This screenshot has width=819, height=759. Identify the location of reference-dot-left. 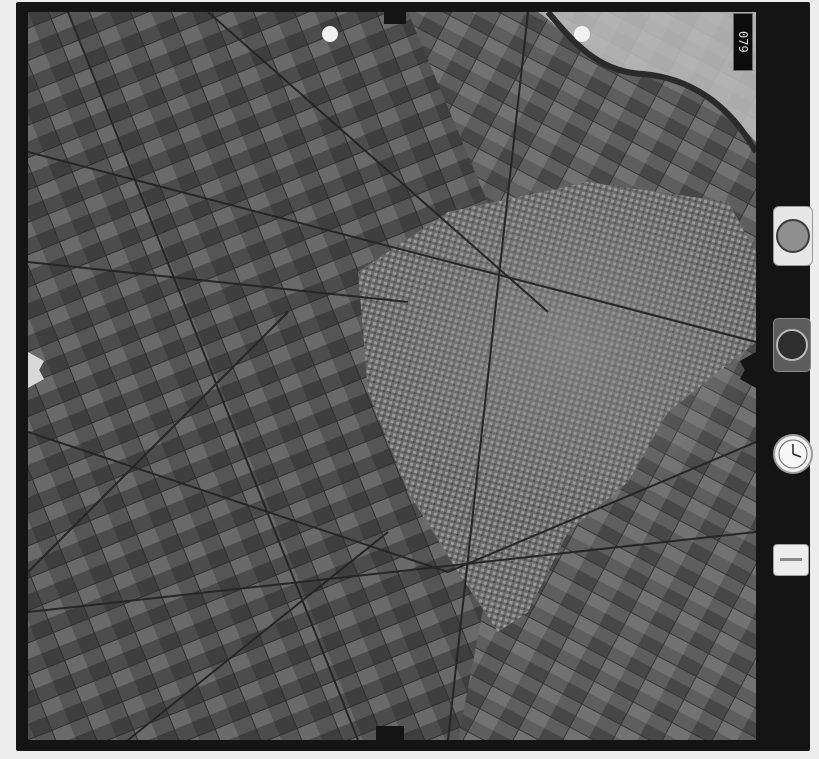
(330, 34).